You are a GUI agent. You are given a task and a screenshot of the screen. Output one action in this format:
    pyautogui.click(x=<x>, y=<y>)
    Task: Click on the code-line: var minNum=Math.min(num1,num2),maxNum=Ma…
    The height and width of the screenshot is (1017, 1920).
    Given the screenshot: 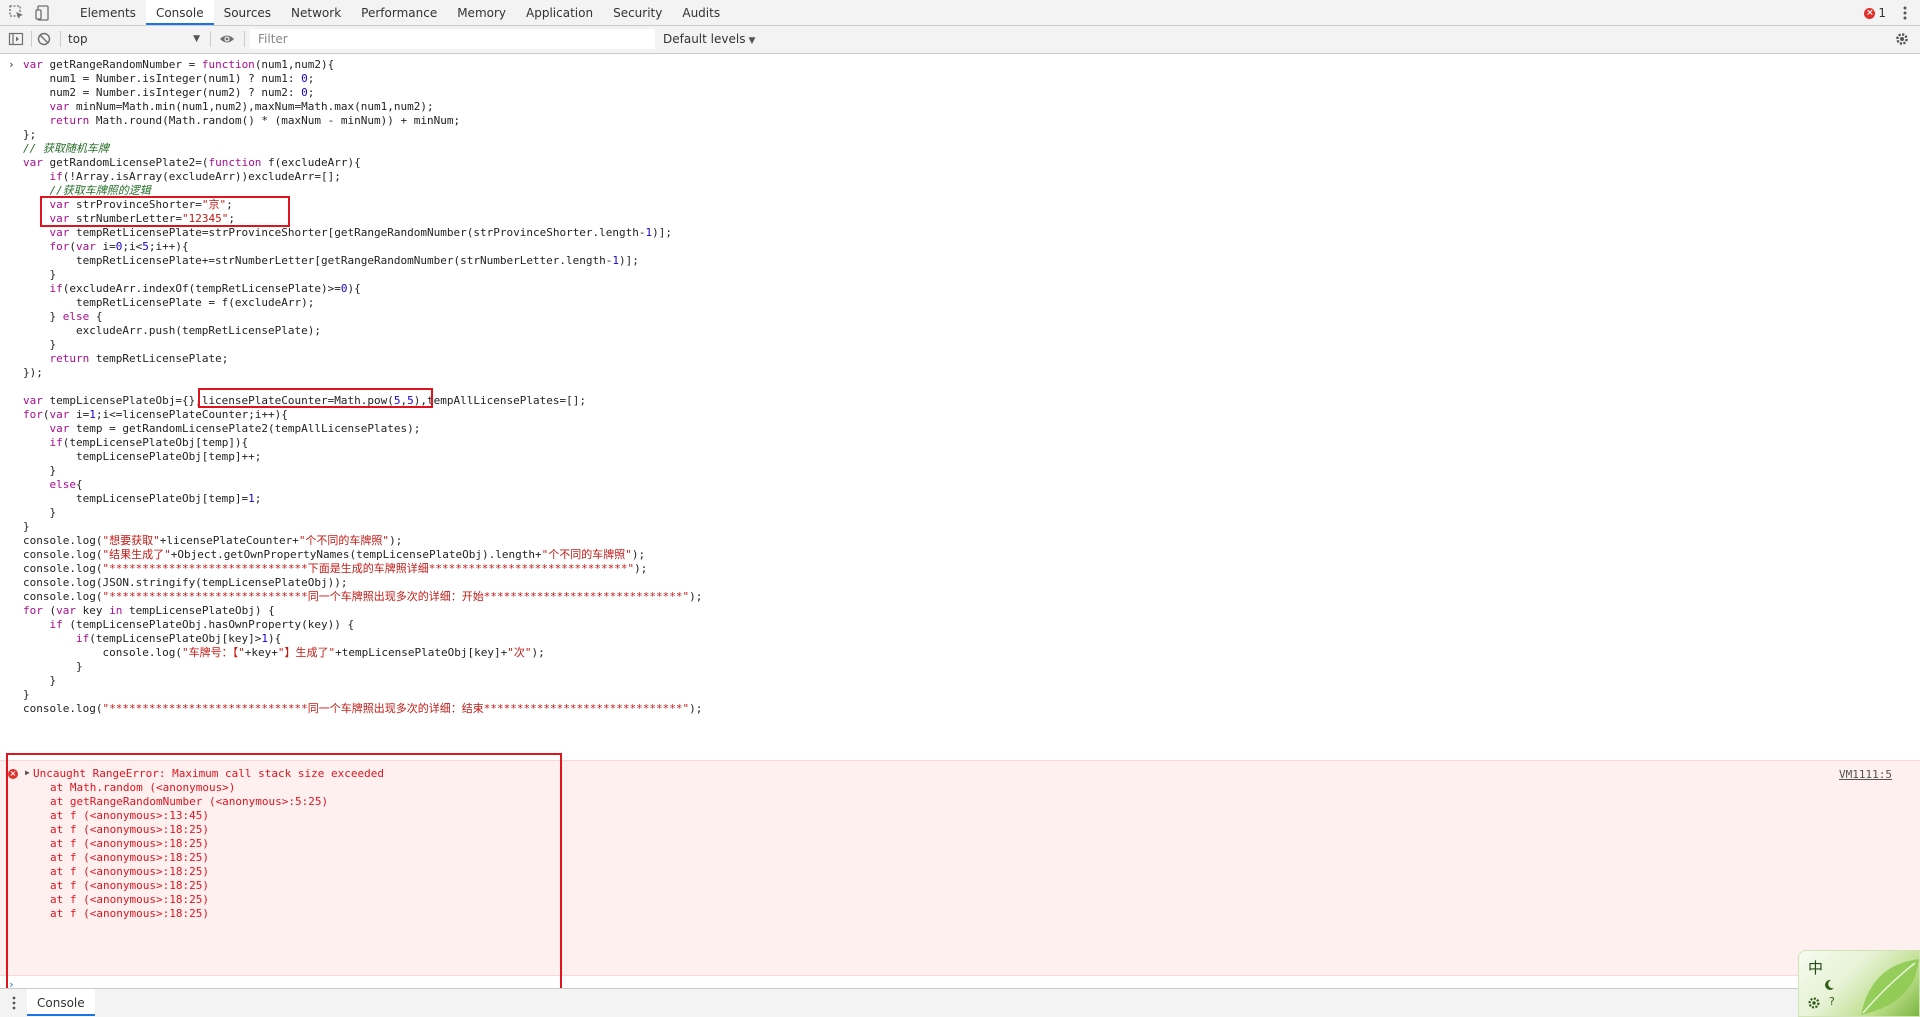 What is the action you would take?
    pyautogui.click(x=241, y=106)
    